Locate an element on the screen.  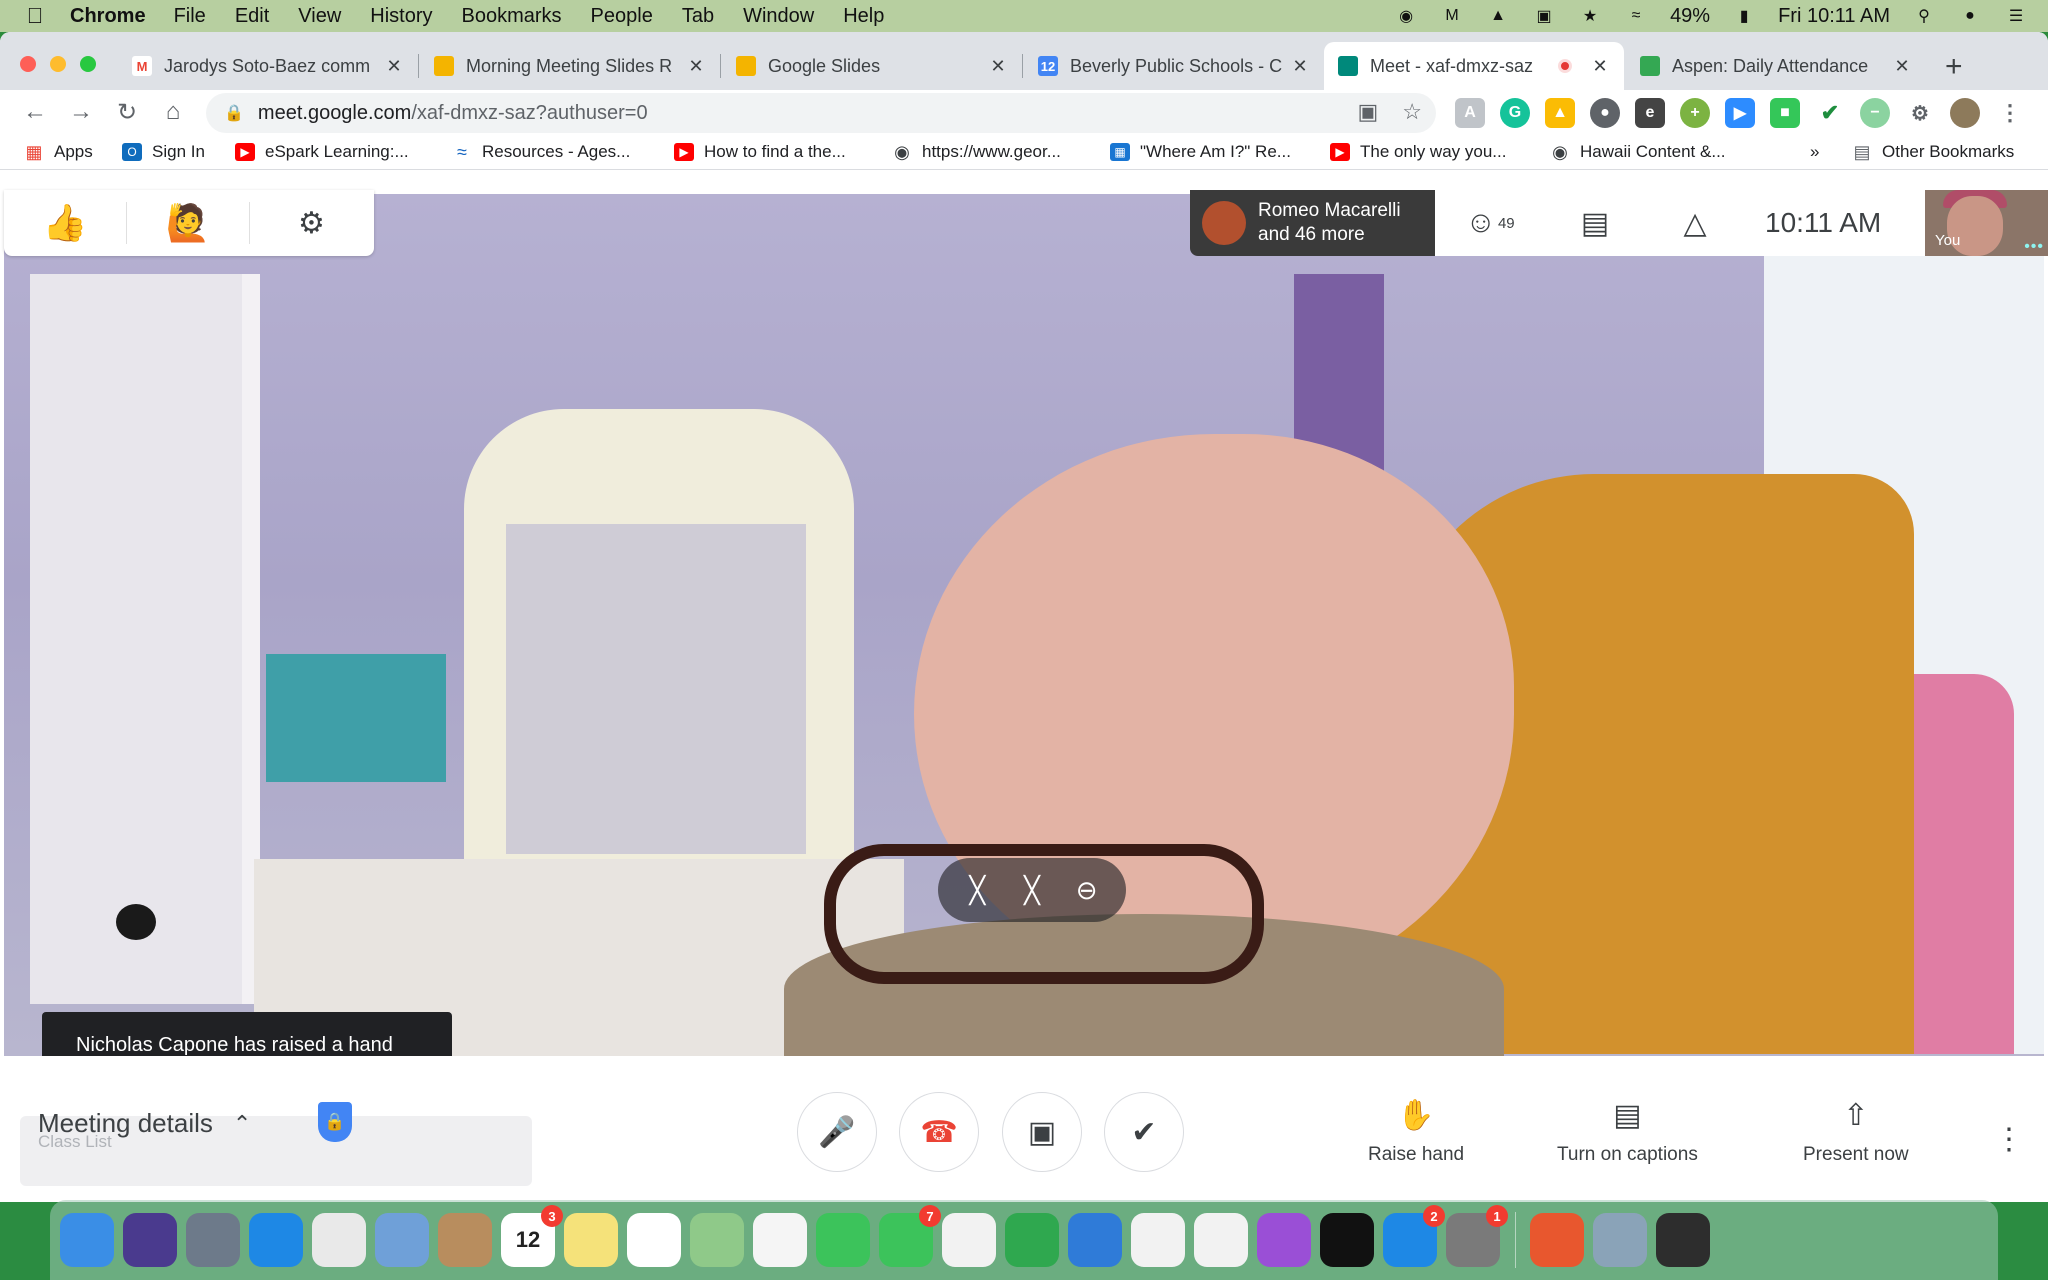
app-store-icon: 2 is located at coordinates (1414, 1236).